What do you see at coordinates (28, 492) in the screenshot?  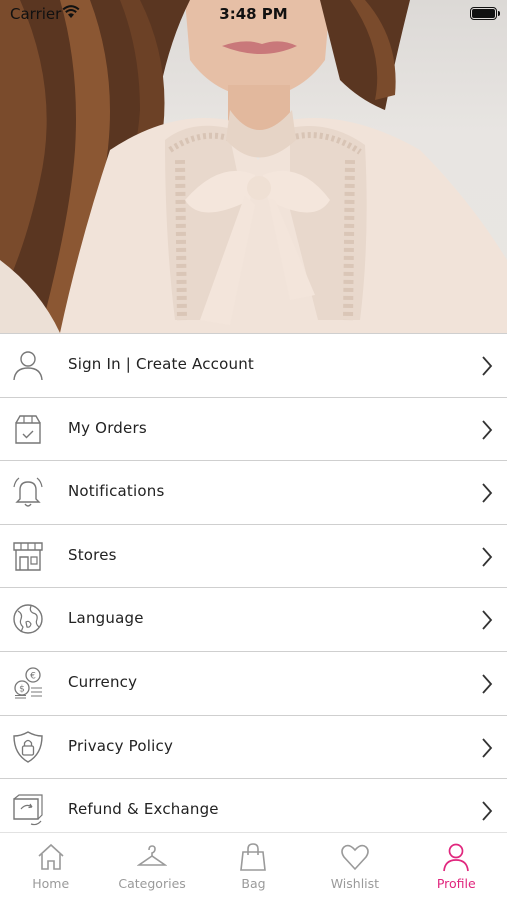 I see `bell-icon` at bounding box center [28, 492].